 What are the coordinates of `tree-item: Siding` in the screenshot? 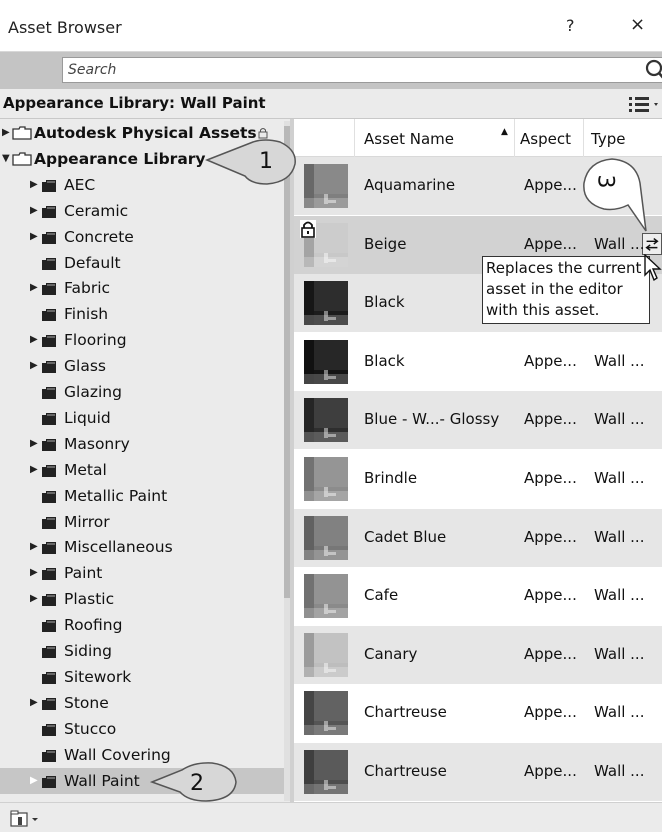 It's located at (143, 651).